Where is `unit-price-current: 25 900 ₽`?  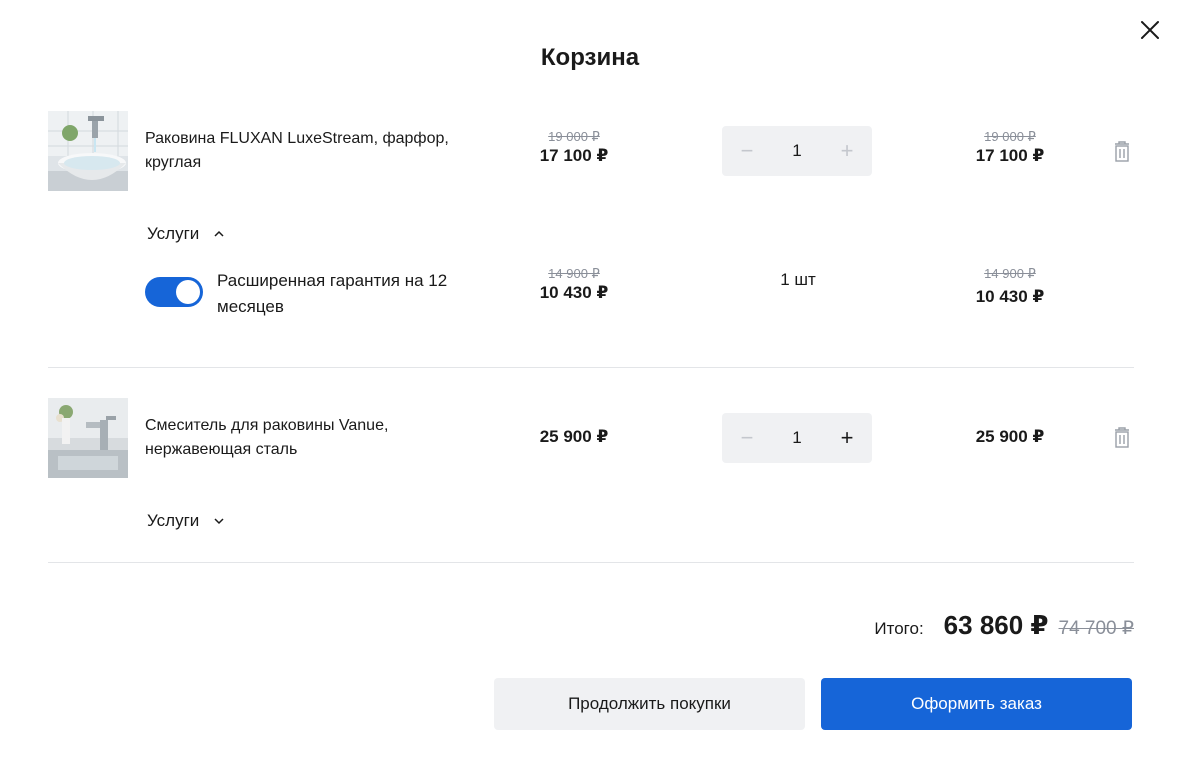
unit-price-current: 25 900 ₽ is located at coordinates (574, 436).